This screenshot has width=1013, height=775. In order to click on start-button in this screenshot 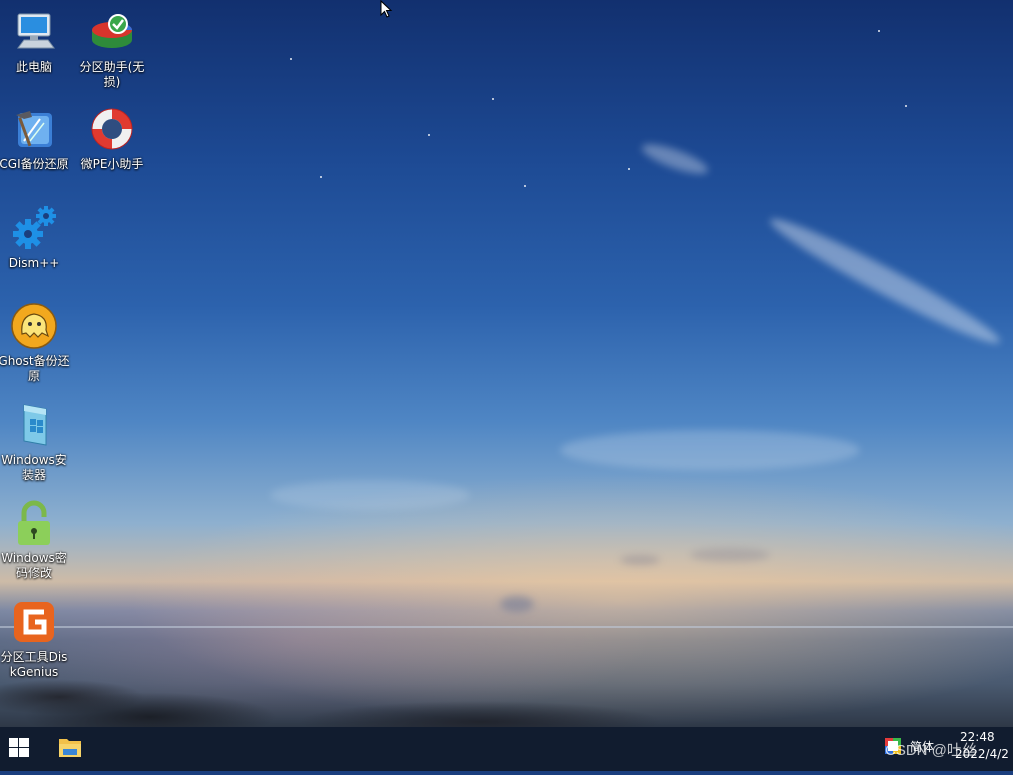, I will do `click(19, 749)`.